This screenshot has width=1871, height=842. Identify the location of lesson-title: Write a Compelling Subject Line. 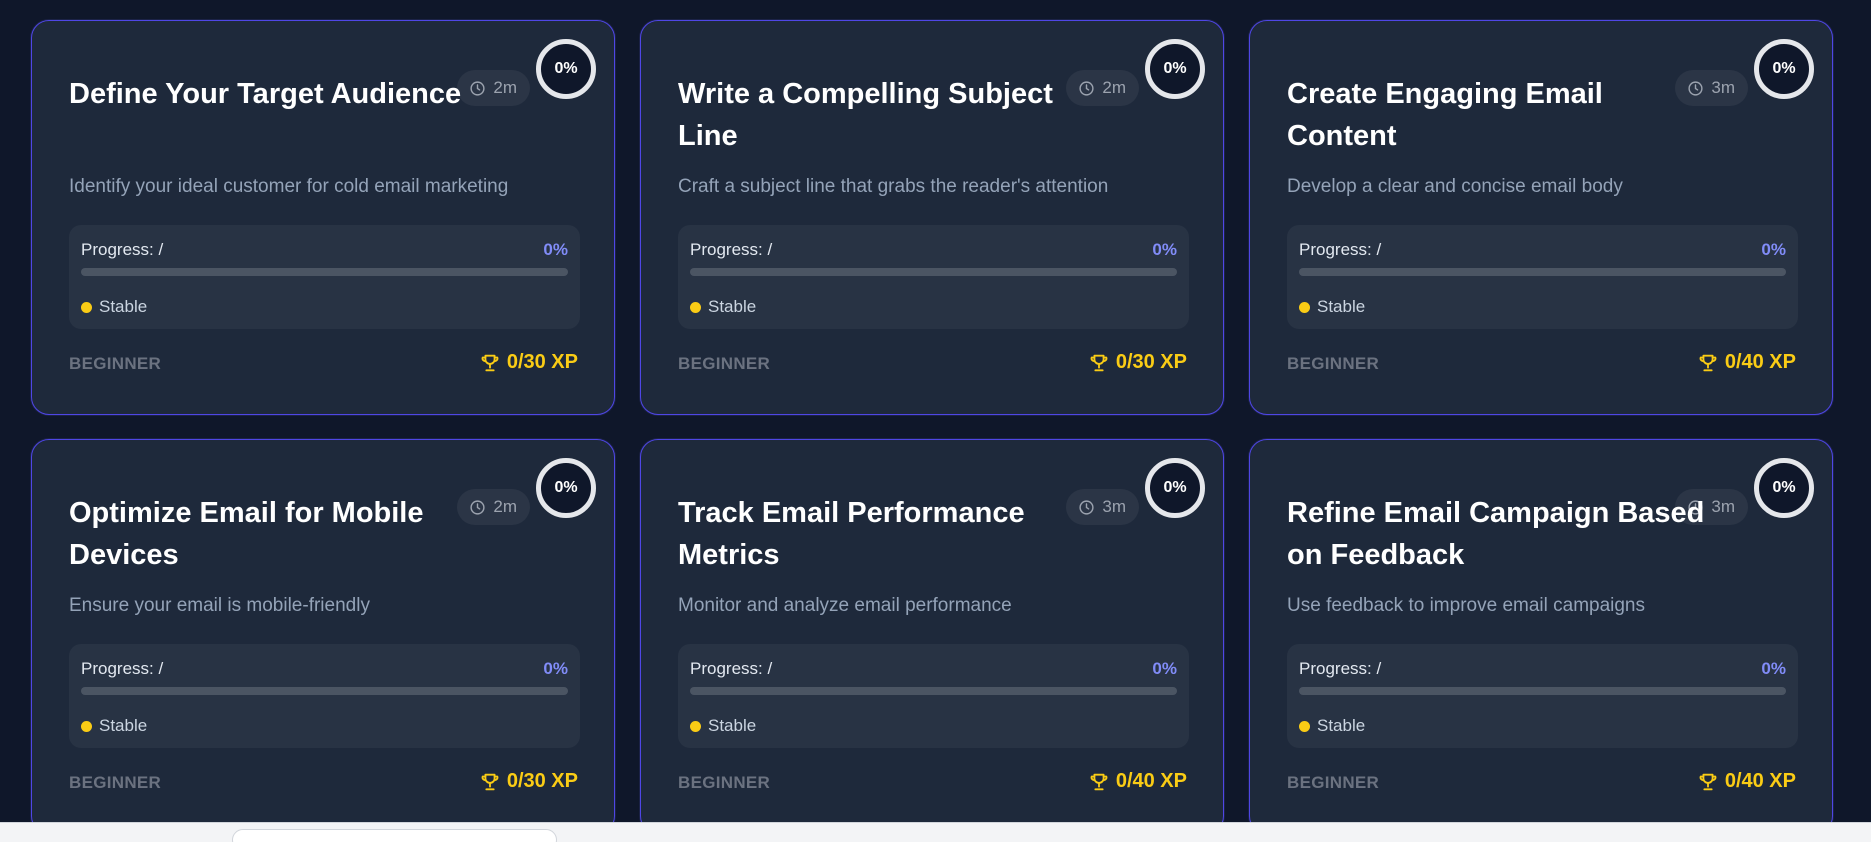
(865, 115).